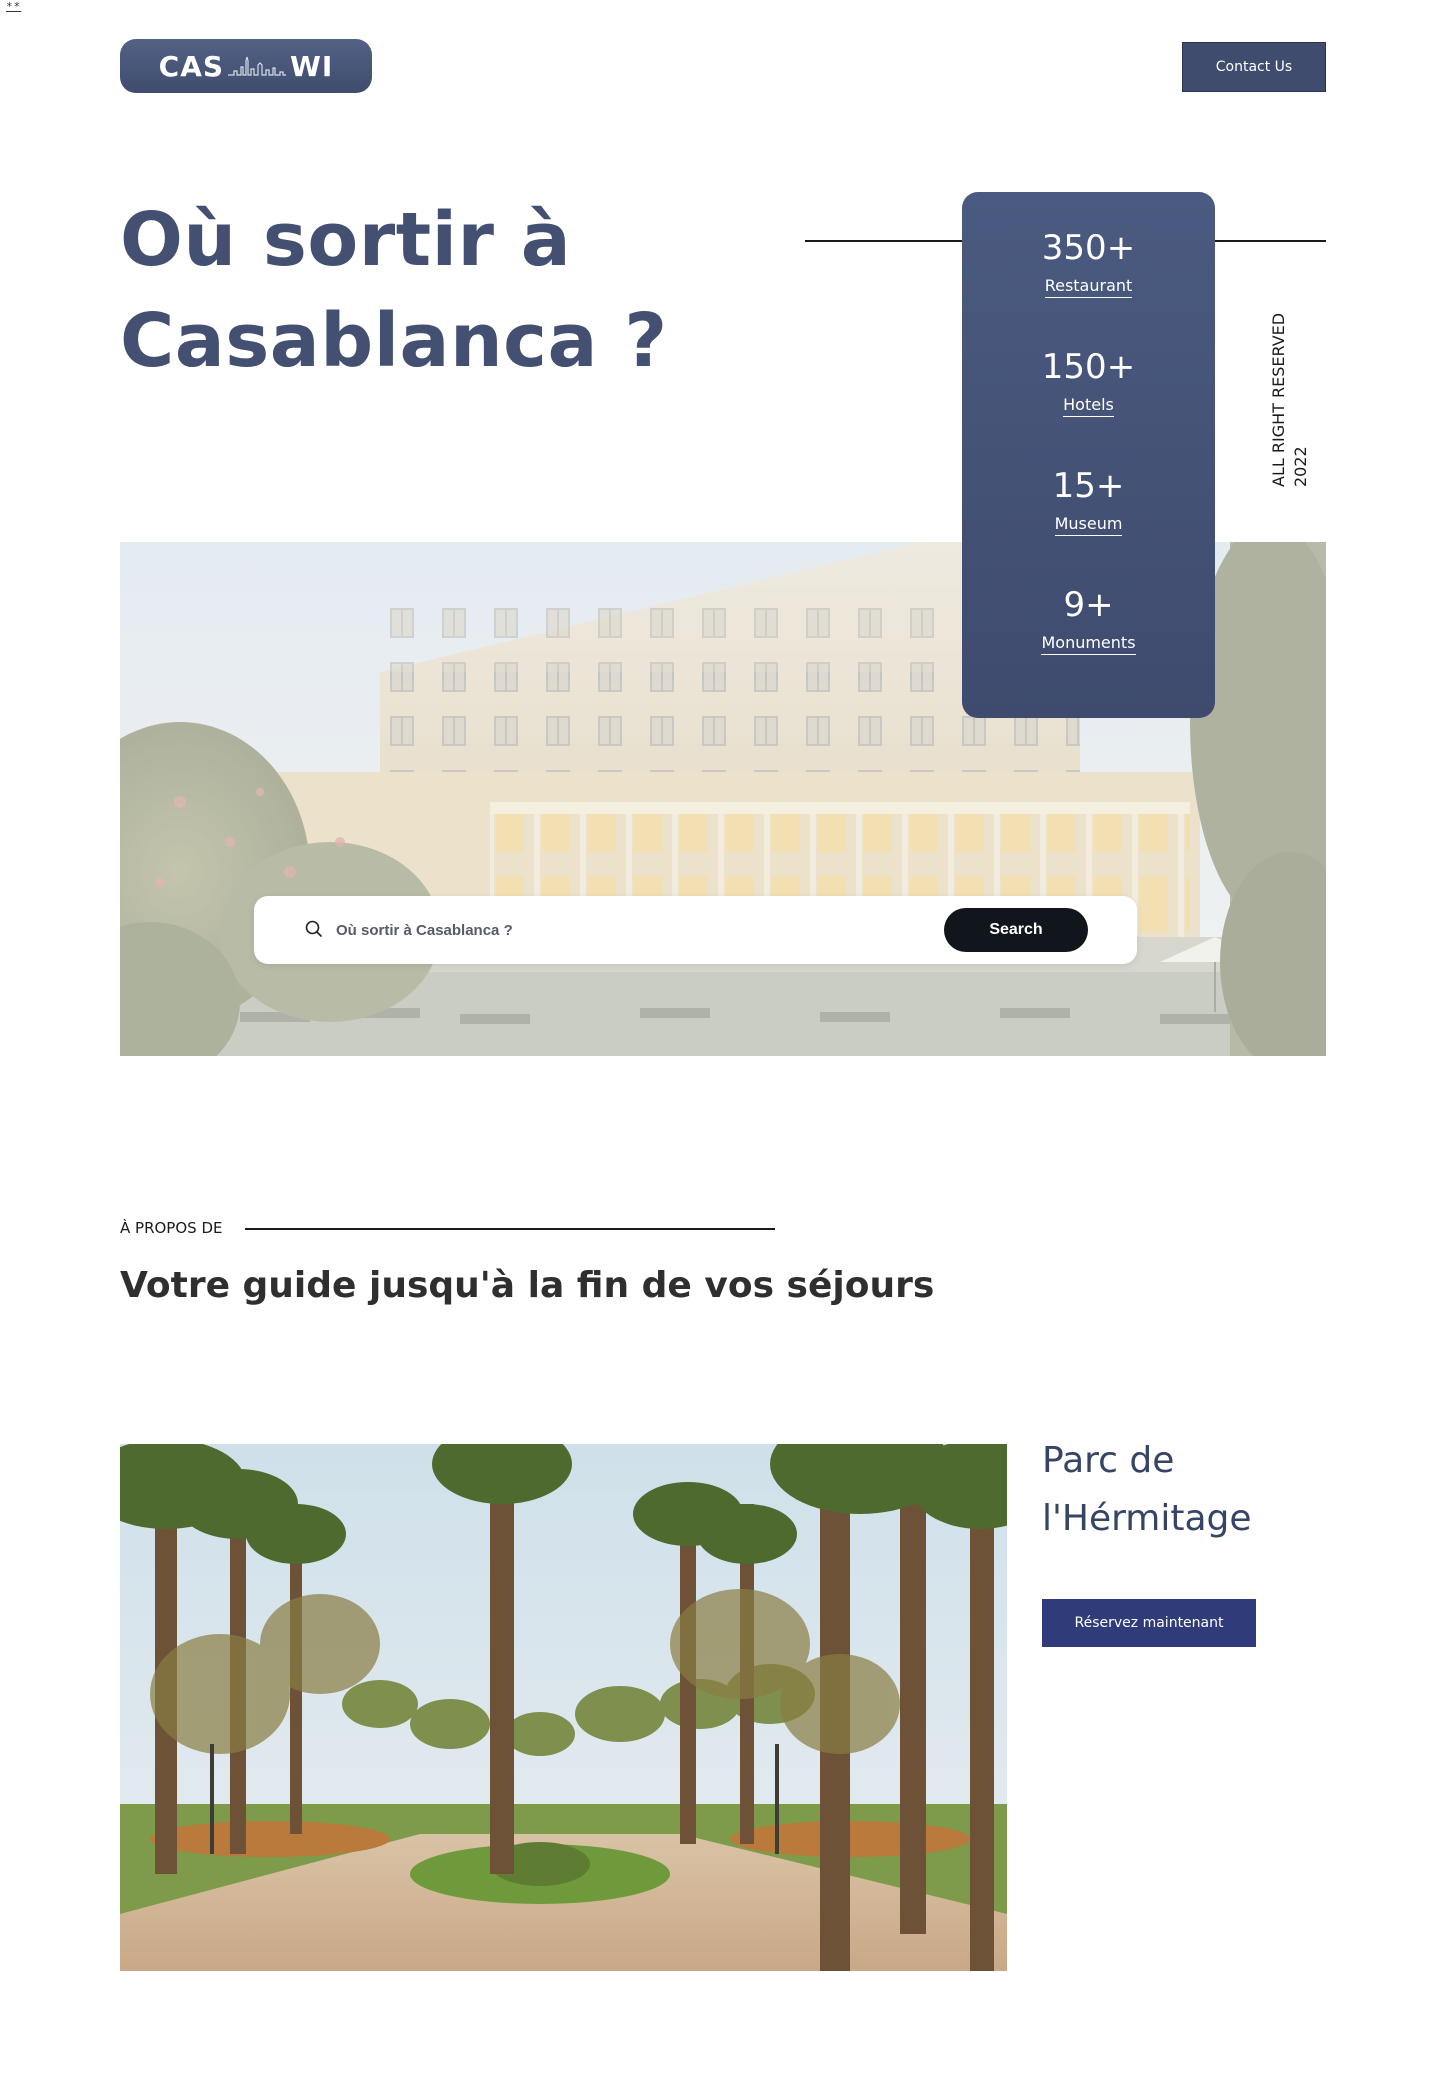  Describe the element at coordinates (510, 1229) in the screenshot. I see `about-divider` at that location.